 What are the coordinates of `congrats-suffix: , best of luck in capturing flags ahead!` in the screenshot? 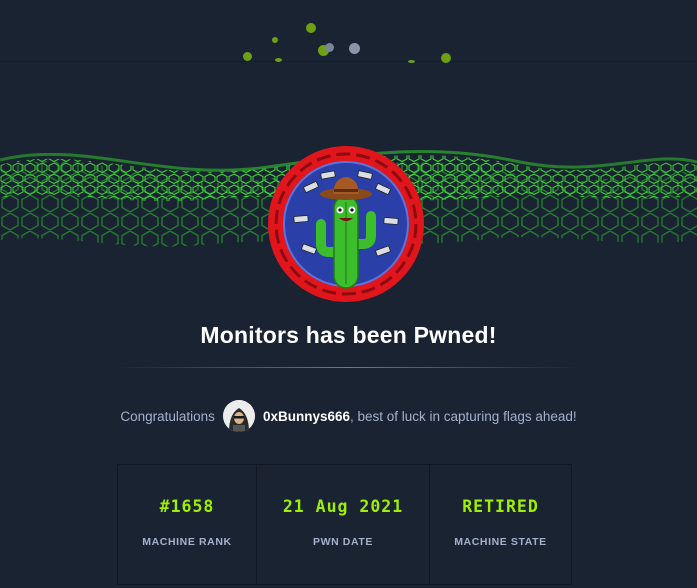 It's located at (463, 416).